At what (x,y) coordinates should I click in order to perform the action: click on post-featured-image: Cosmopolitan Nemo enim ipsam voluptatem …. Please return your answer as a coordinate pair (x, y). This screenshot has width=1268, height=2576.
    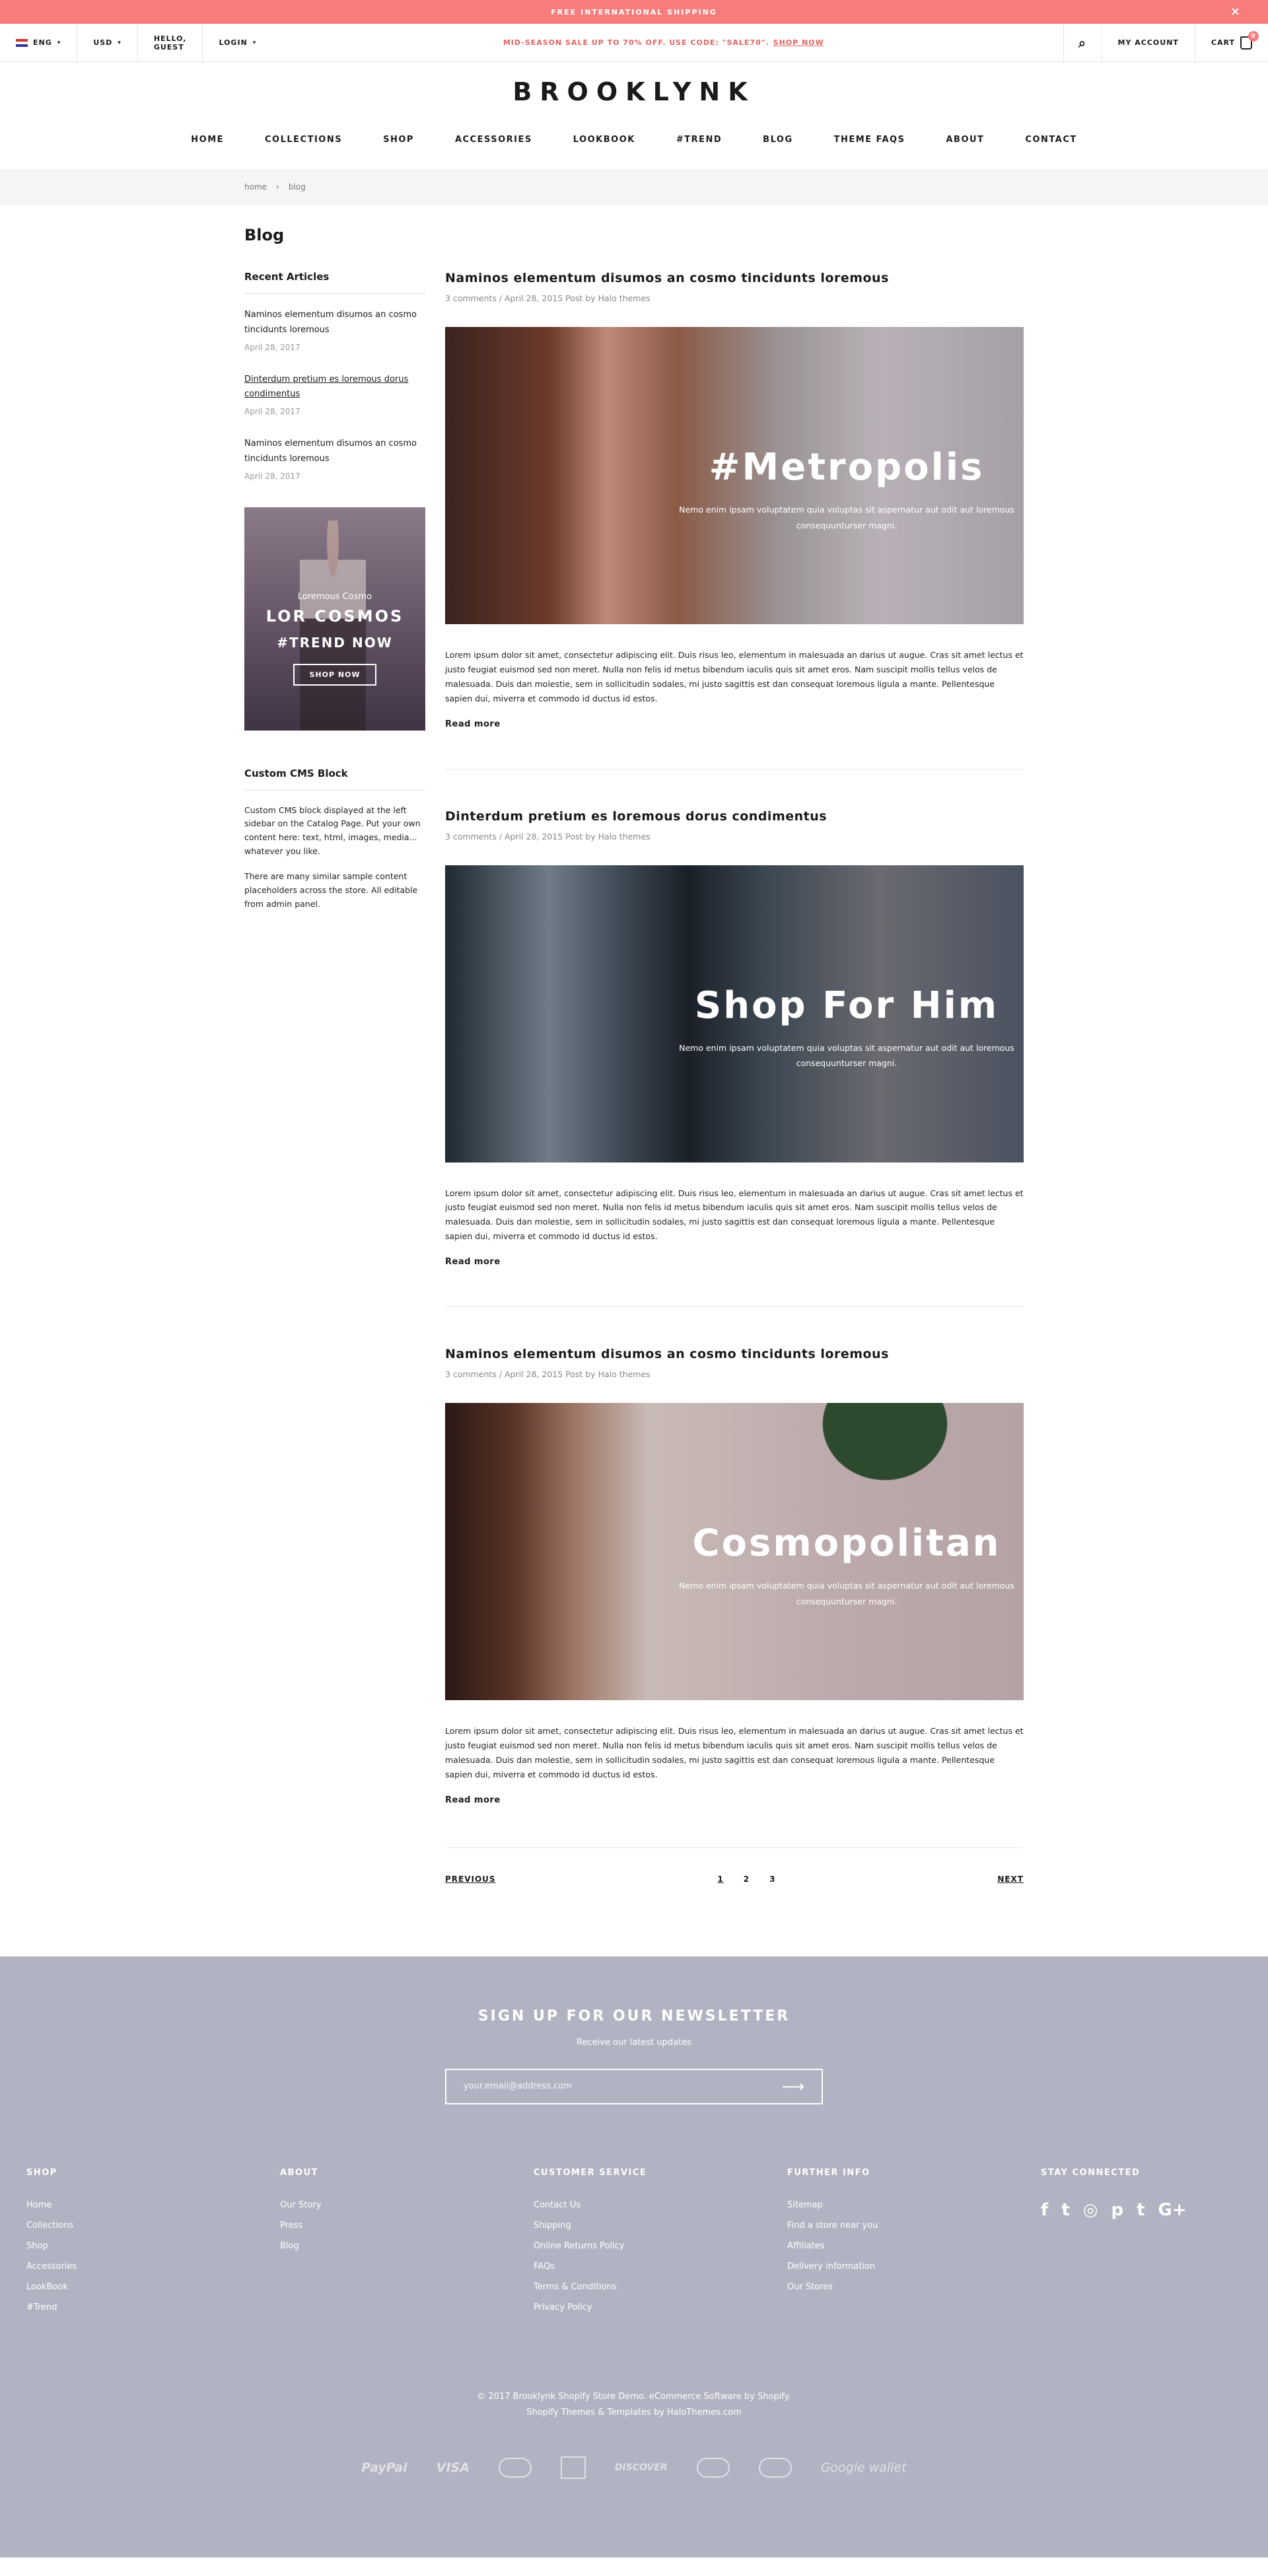
    Looking at the image, I should click on (734, 1552).